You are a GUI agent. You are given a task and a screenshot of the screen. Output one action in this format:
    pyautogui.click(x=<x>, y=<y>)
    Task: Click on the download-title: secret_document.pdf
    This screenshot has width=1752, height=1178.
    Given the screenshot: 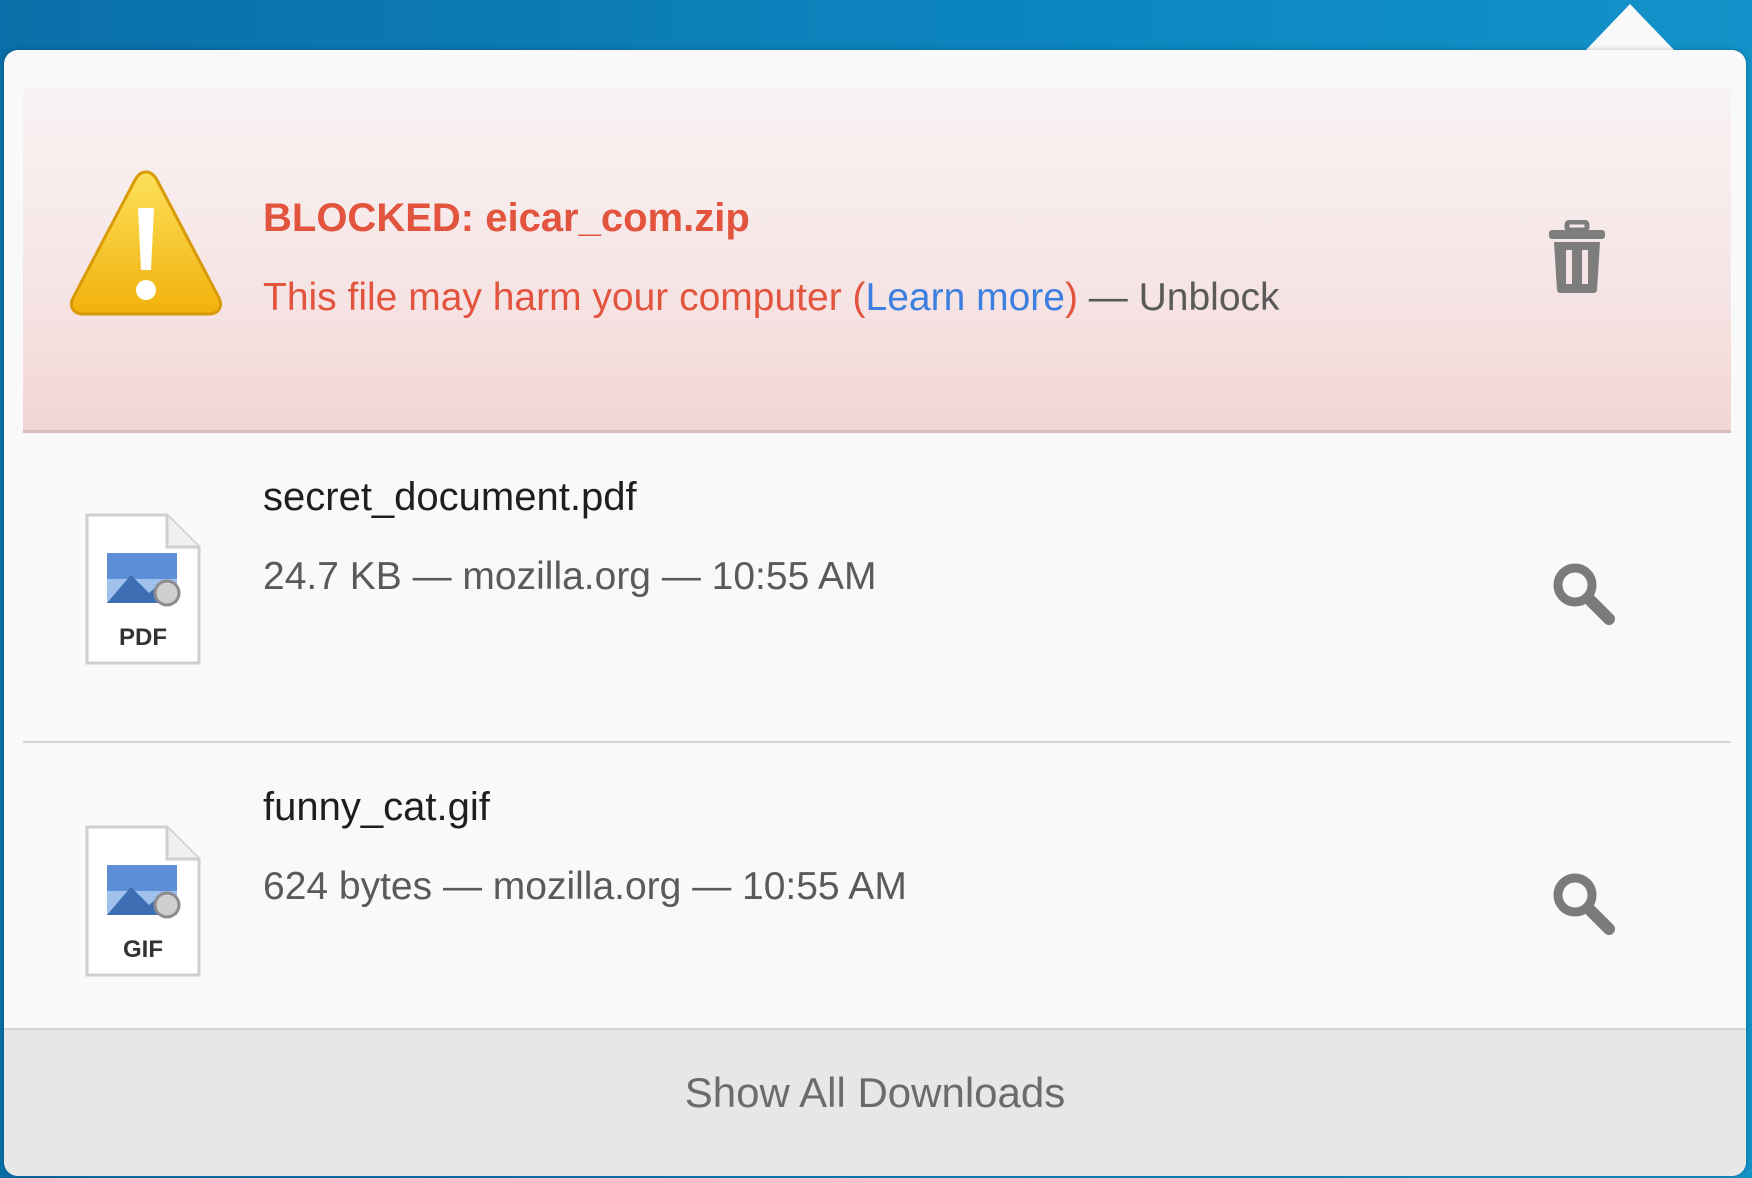 What is the action you would take?
    pyautogui.click(x=450, y=497)
    